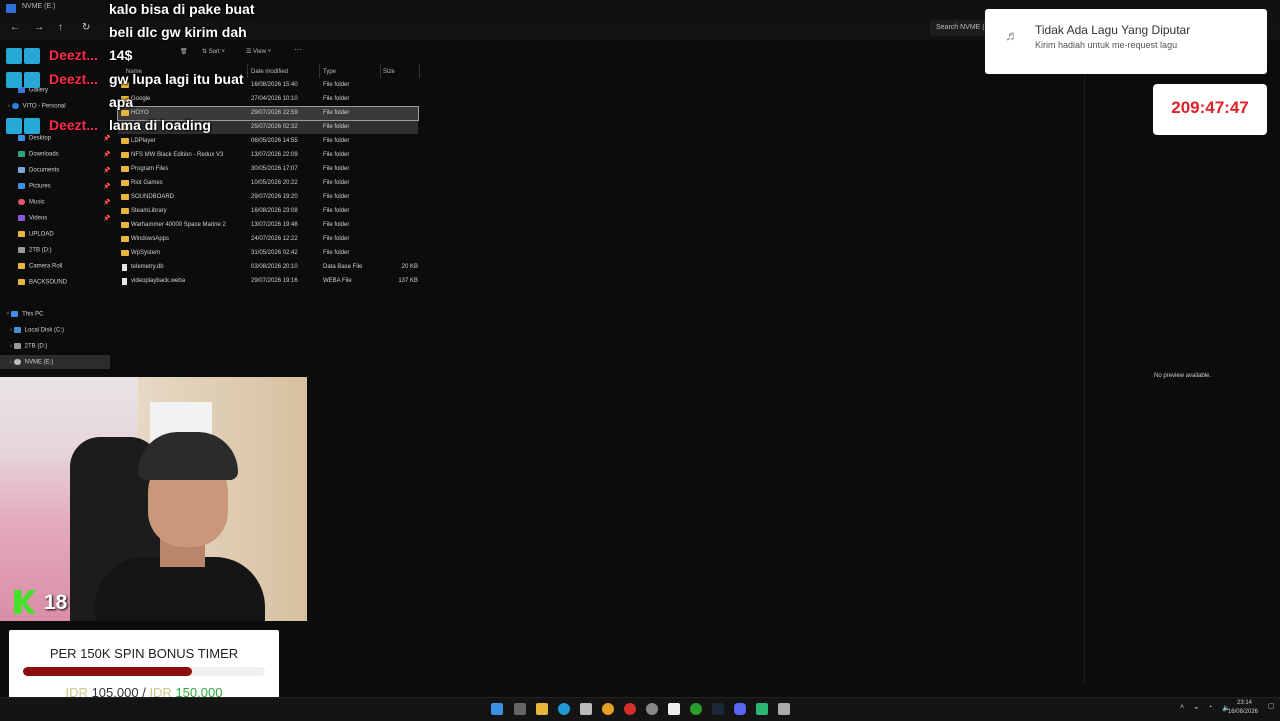 This screenshot has height=721, width=1280. What do you see at coordinates (268, 169) in the screenshot?
I see `file-row: Program Files 30/05/2026 17:07 File folder` at bounding box center [268, 169].